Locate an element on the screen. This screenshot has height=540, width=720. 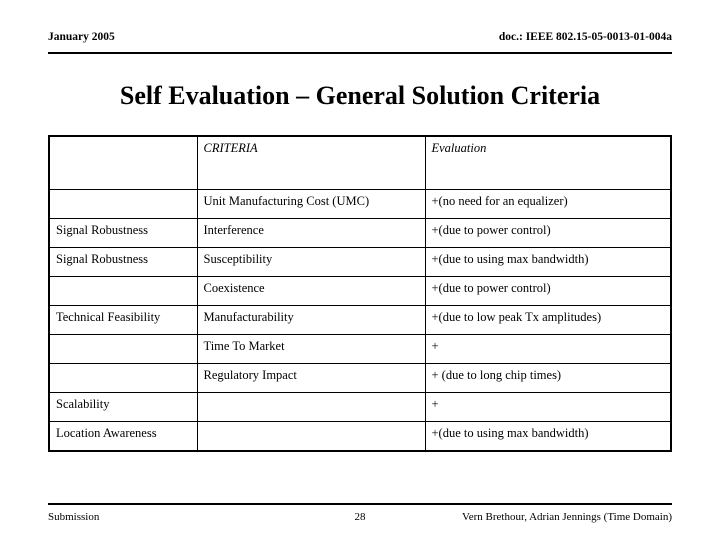
table-cell-evaluation: +(no need for an equalizer) is located at coordinates (548, 204).